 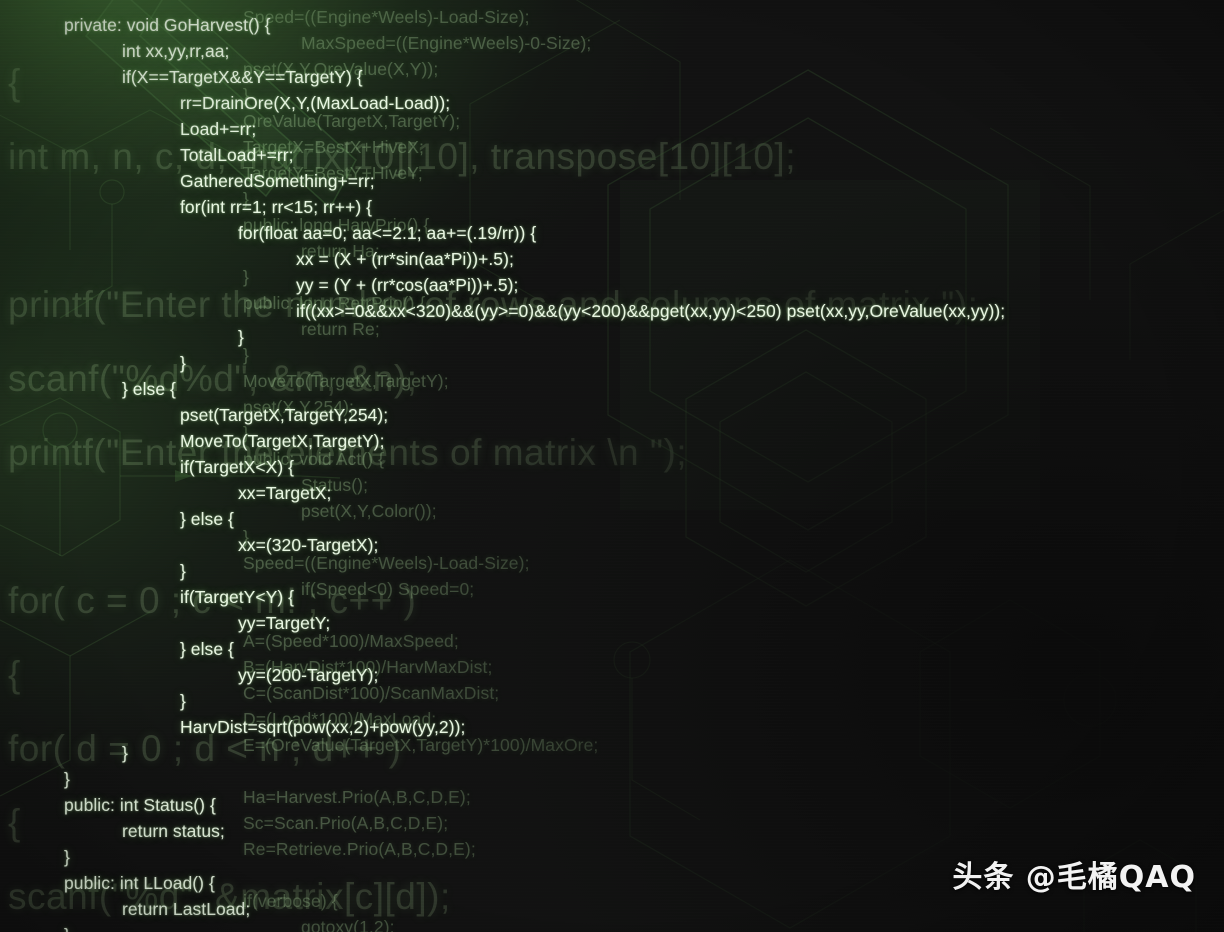 I want to click on dim-code-line: A=(Speed*100)/MaxSpeed;, so click(x=351, y=641).